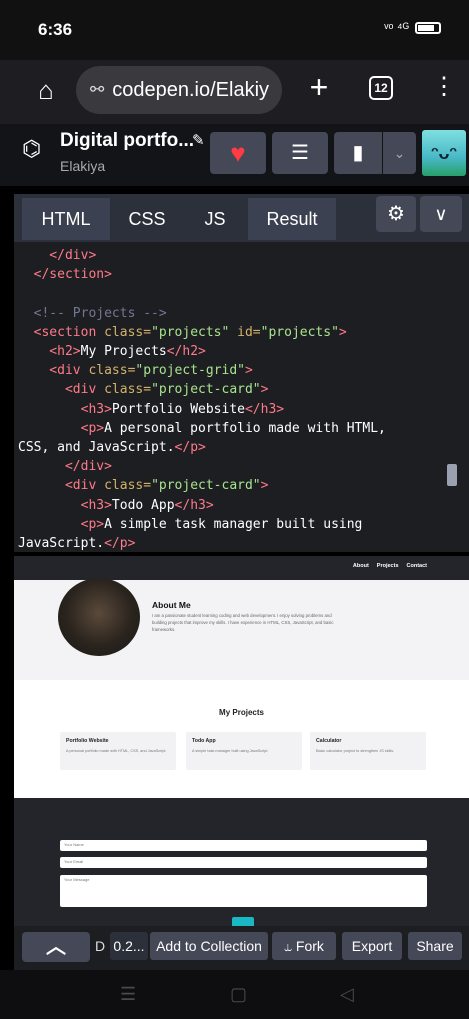 The width and height of the screenshot is (469, 1019). I want to click on send-button, so click(243, 921).